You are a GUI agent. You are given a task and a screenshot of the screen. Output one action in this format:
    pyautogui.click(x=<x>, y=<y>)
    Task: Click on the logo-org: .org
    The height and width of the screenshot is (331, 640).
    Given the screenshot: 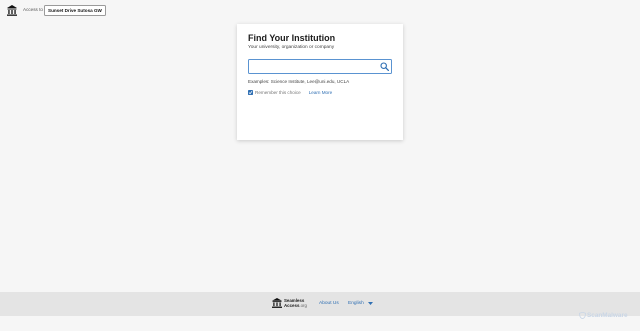 What is the action you would take?
    pyautogui.click(x=303, y=305)
    